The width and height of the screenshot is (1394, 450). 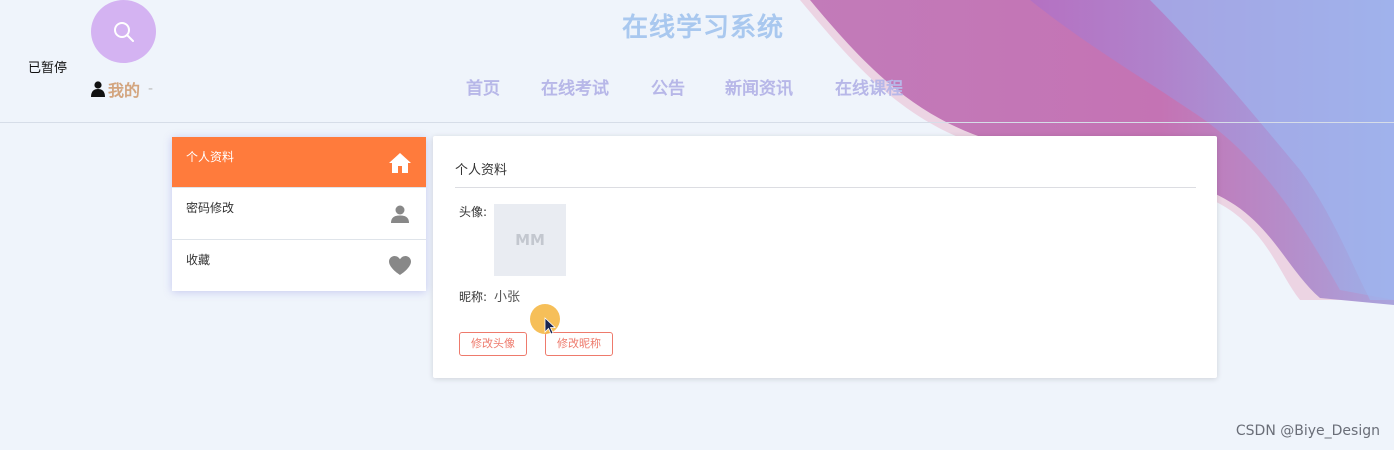 I want to click on nav-item-online-exam: 在线考试, so click(x=575, y=86).